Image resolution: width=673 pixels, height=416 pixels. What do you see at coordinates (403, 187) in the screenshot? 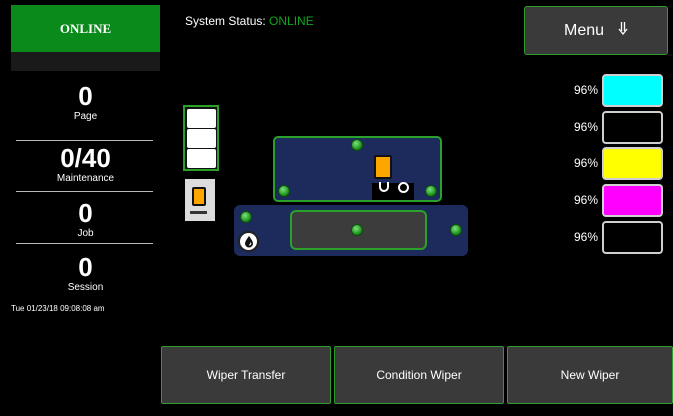
I see `printhead-sensor-icon` at bounding box center [403, 187].